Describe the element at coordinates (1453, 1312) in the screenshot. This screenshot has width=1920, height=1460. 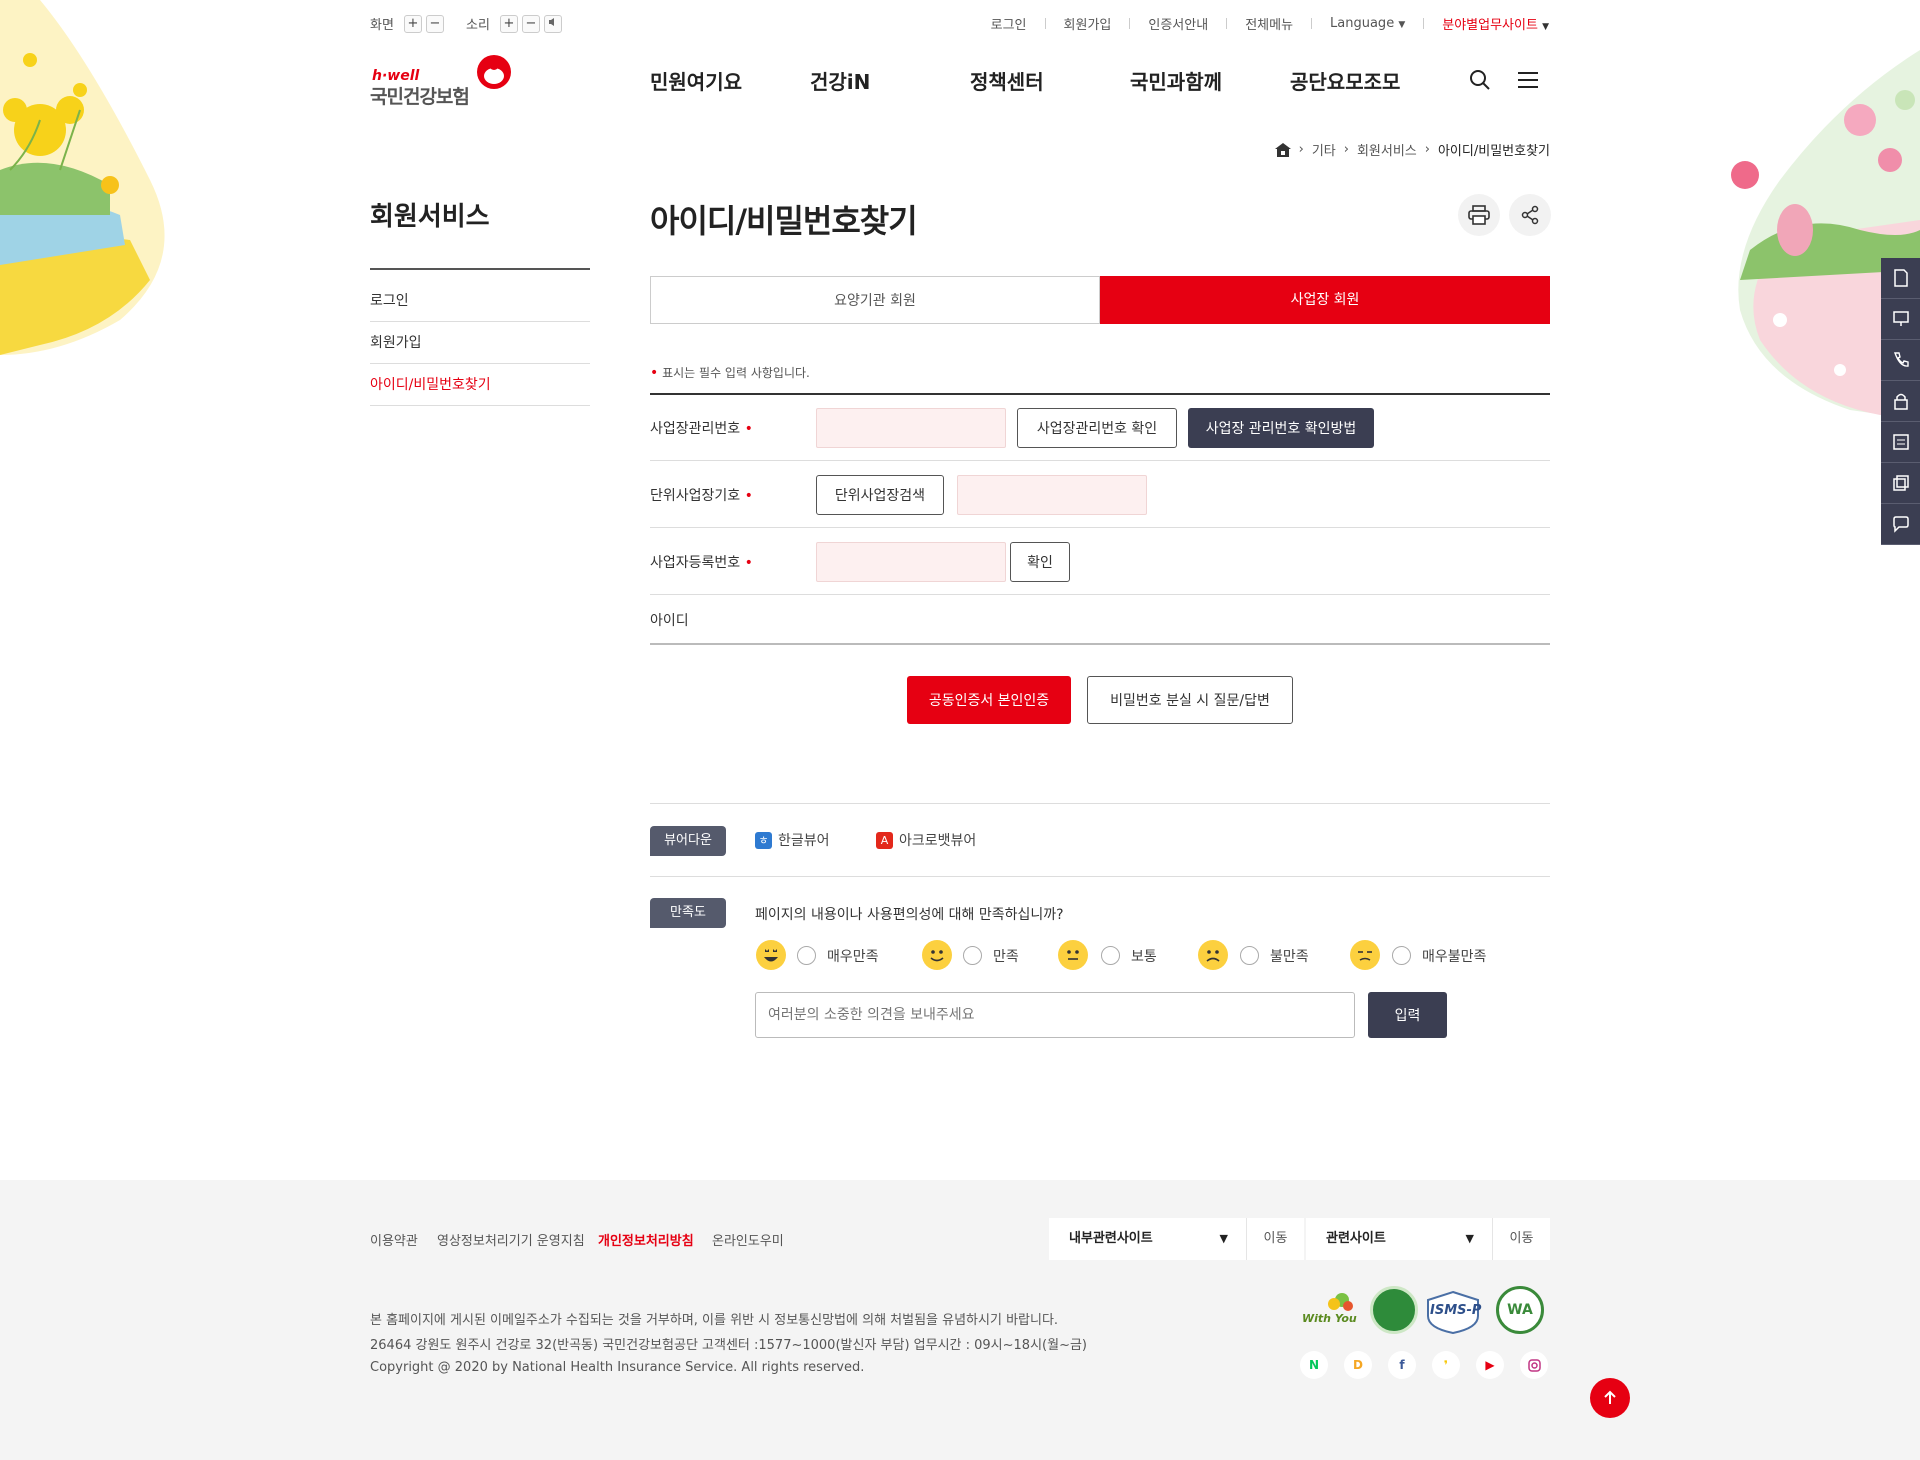
I see `isms-p-cert-logo: ISMS-P` at that location.